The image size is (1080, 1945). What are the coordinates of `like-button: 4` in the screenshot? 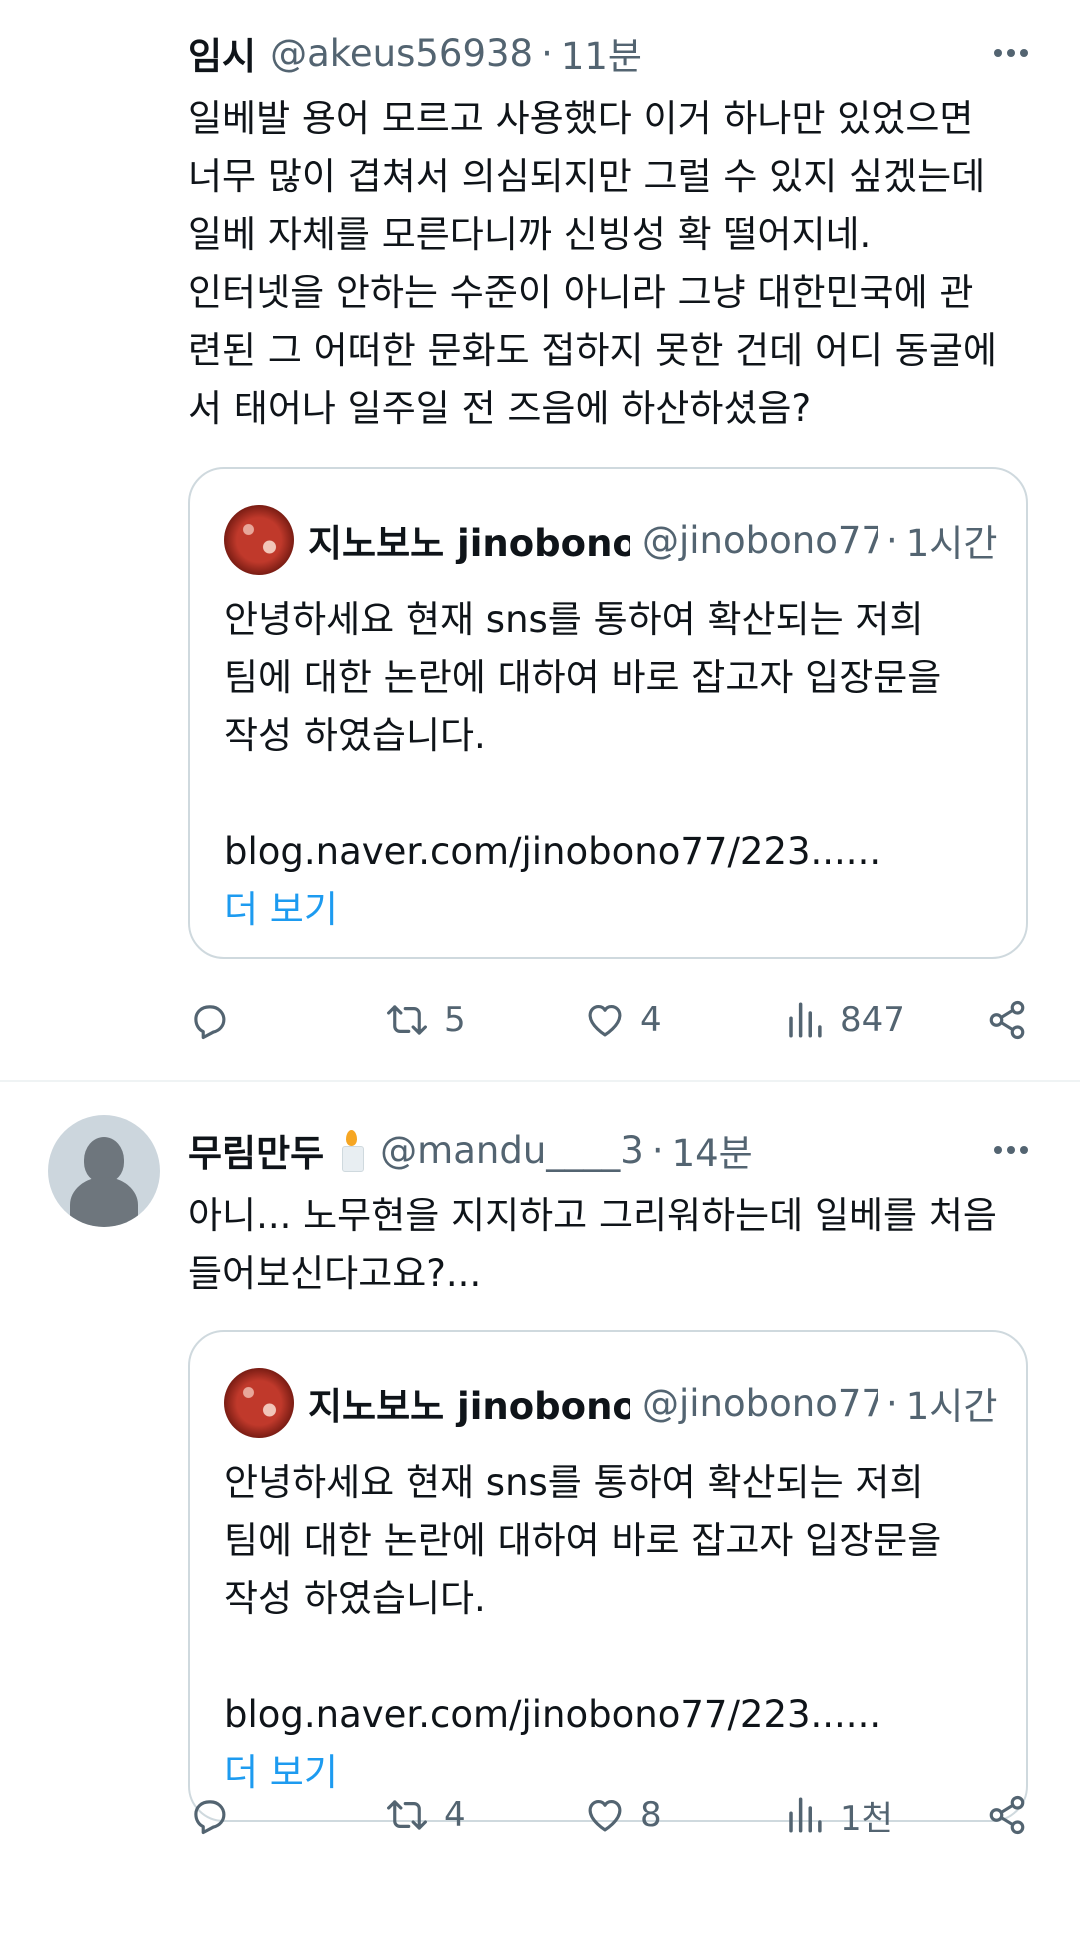 It's located at (623, 1020).